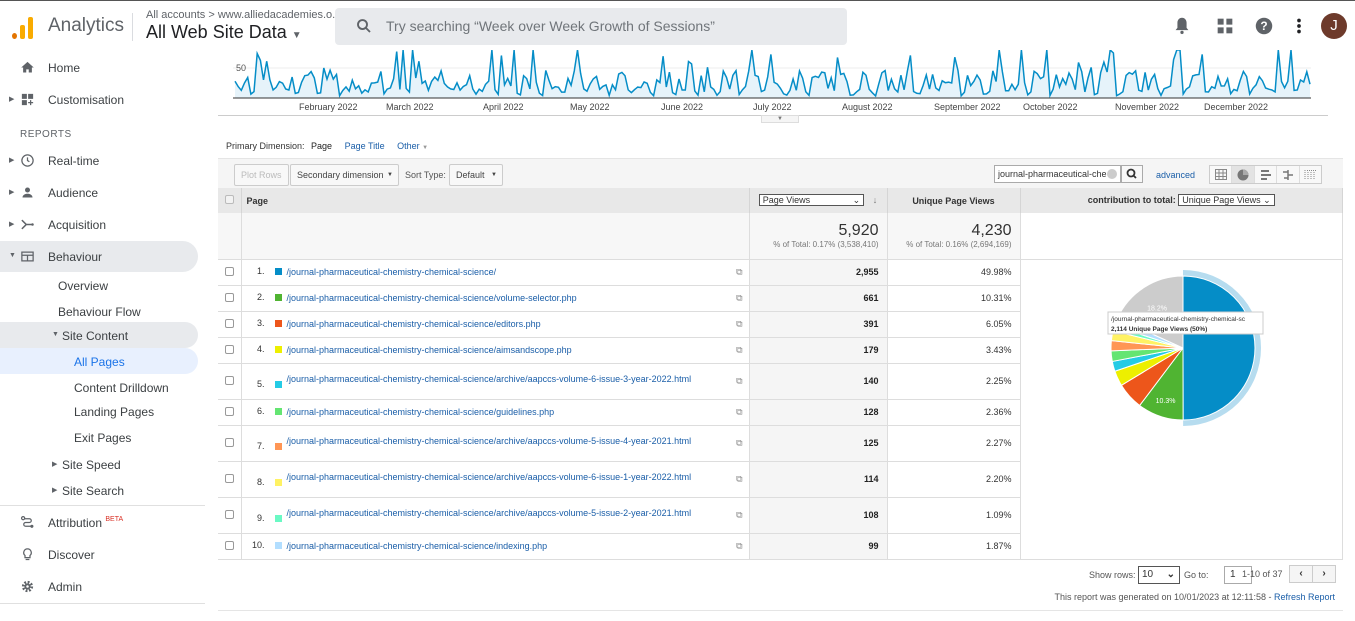 This screenshot has height=621, width=1355. Describe the element at coordinates (229, 199) in the screenshot. I see `select-all-checkbox` at that location.